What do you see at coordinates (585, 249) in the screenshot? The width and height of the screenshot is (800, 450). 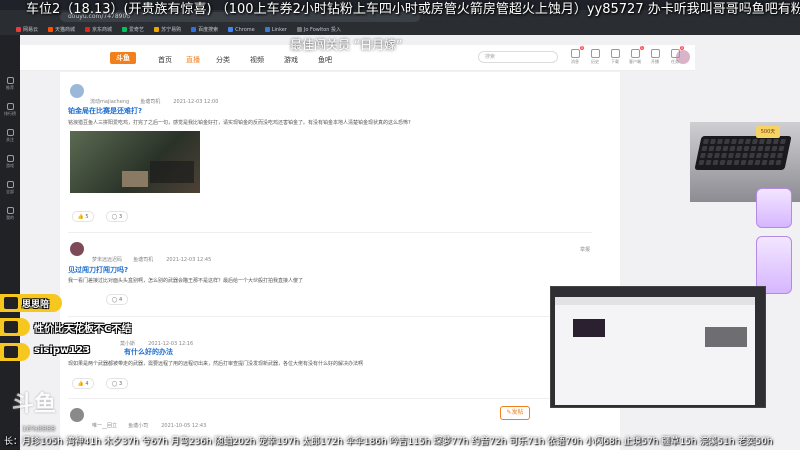 I see `report-link: 举报` at bounding box center [585, 249].